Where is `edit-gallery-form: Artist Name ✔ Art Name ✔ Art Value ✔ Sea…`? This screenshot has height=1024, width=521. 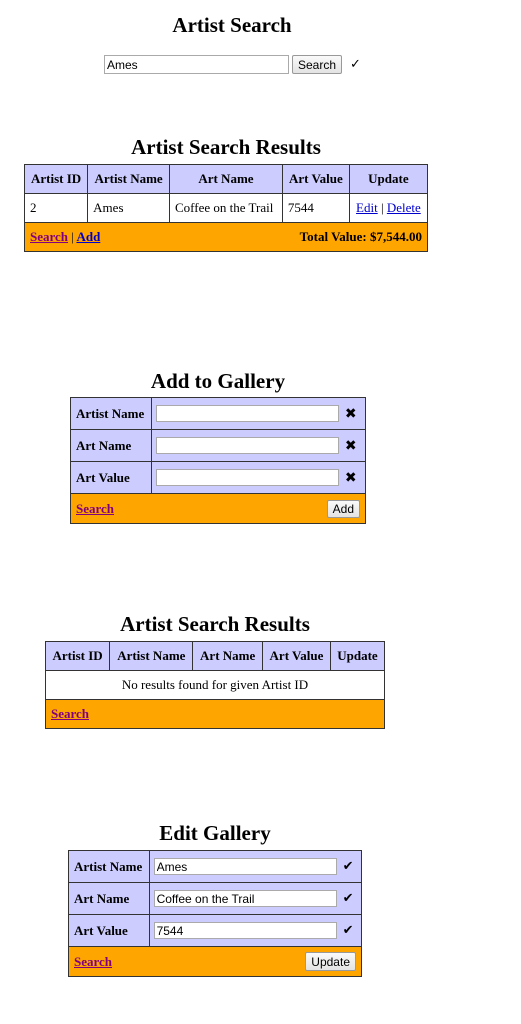 edit-gallery-form: Artist Name ✔ Art Name ✔ Art Value ✔ Sea… is located at coordinates (215, 913).